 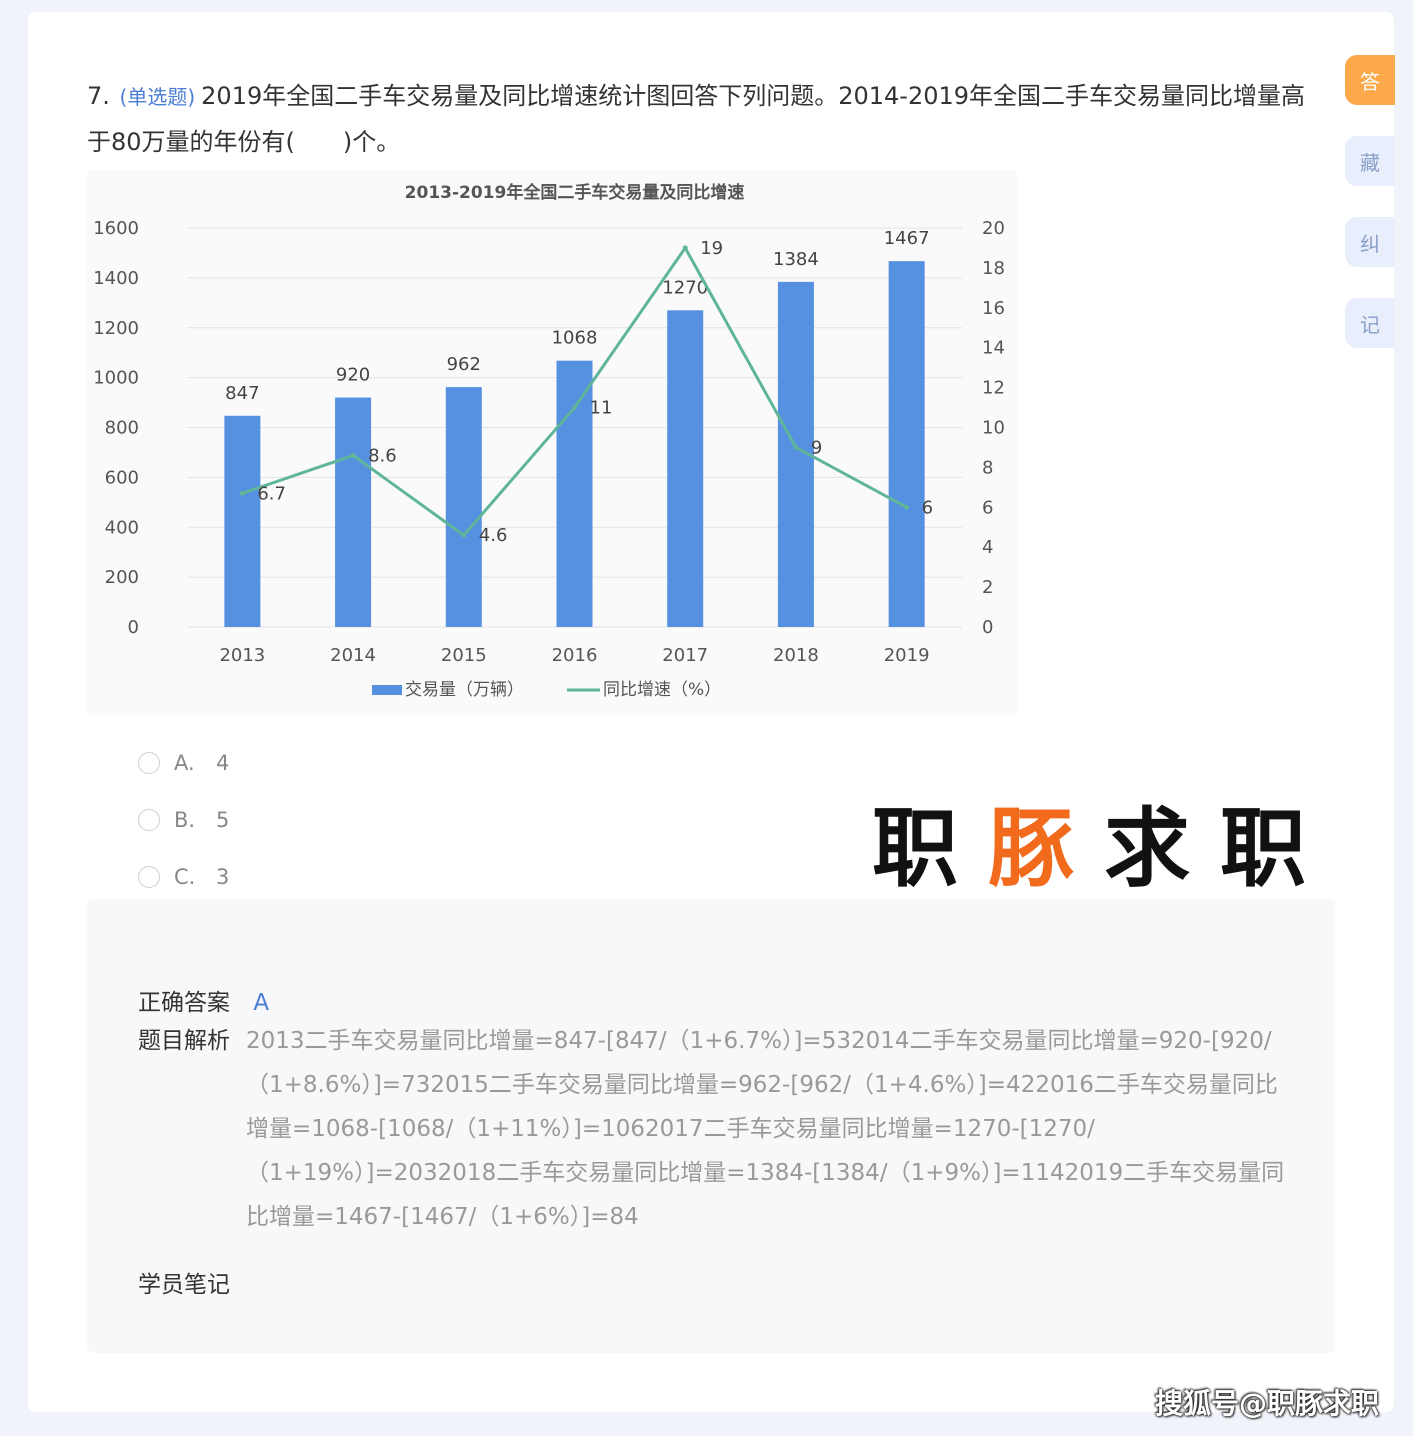 What do you see at coordinates (122, 428) in the screenshot?
I see `y-left-tick-label: 800` at bounding box center [122, 428].